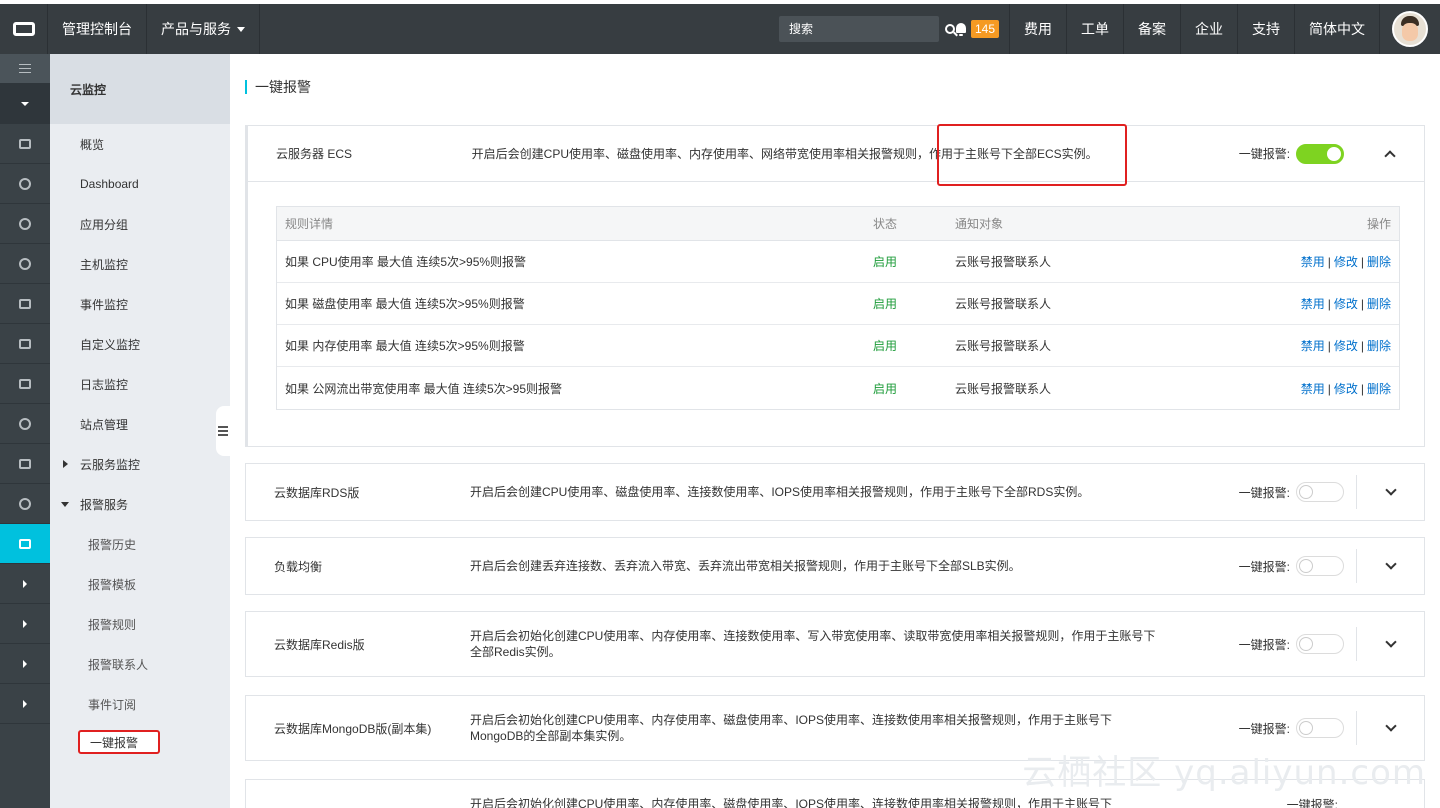 This screenshot has height=808, width=1440. I want to click on sidebar-item-alarm-template: 报警模板, so click(140, 584).